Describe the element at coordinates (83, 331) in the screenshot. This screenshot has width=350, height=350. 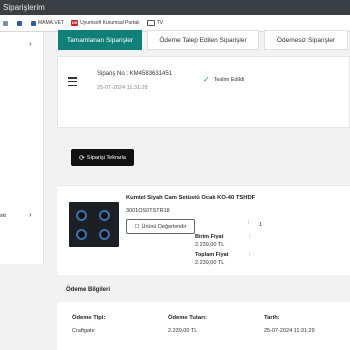
I see `payment-type-value: Craftgate` at that location.